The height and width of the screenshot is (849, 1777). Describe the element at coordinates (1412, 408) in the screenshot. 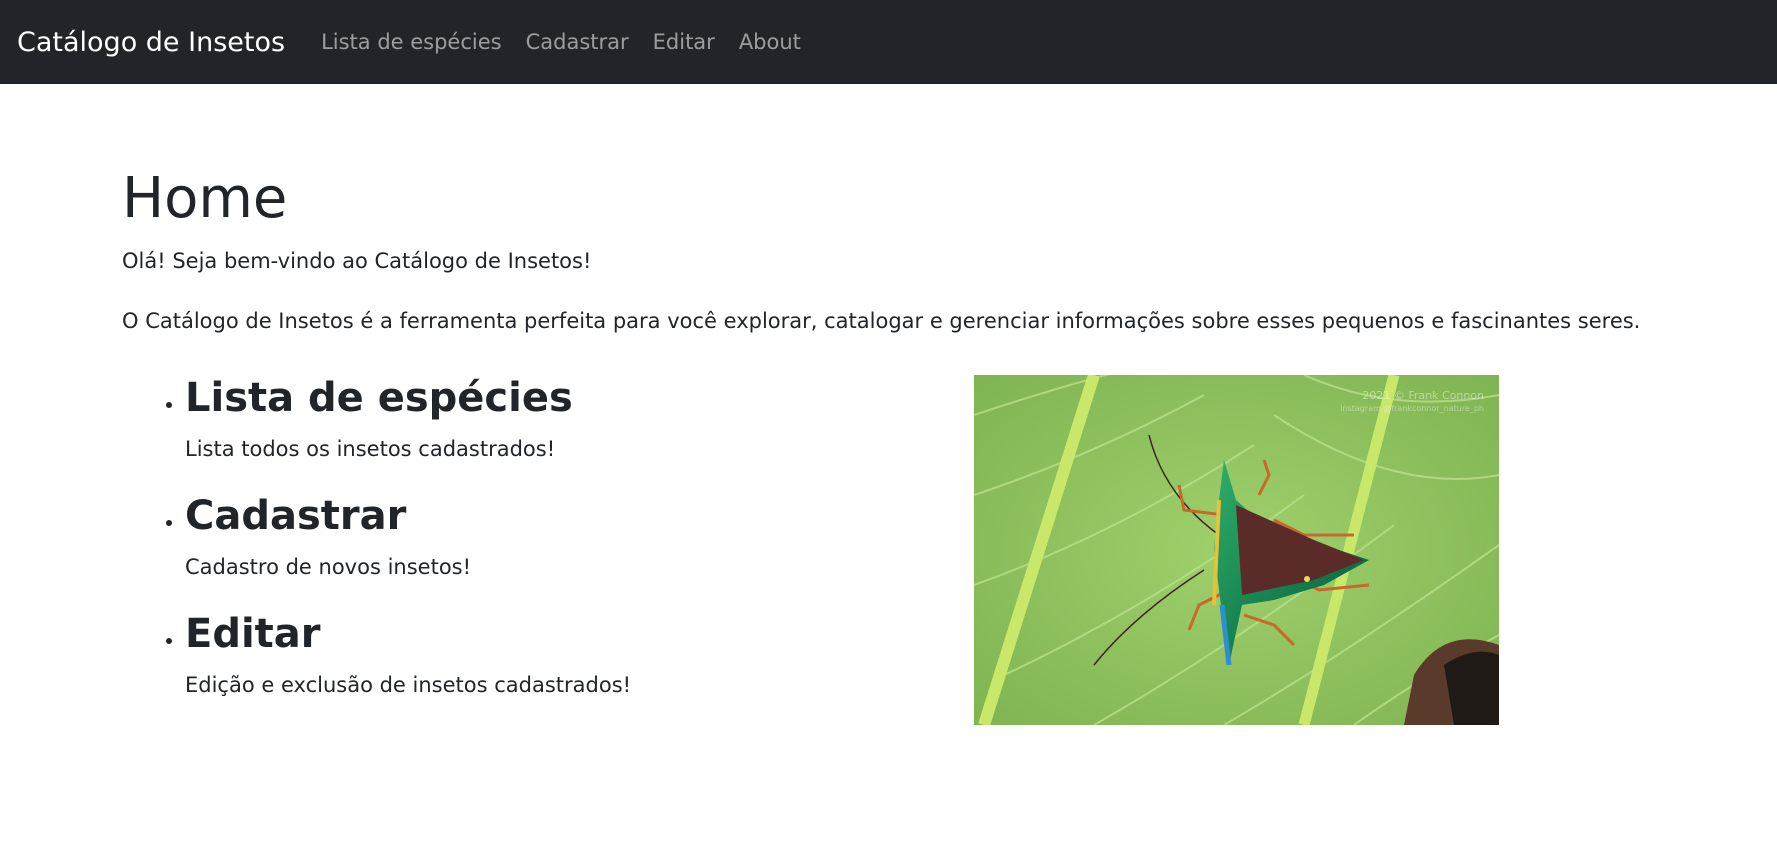

I see `photo-watermark-2: Instagram @frankconnor_nature_ph` at that location.